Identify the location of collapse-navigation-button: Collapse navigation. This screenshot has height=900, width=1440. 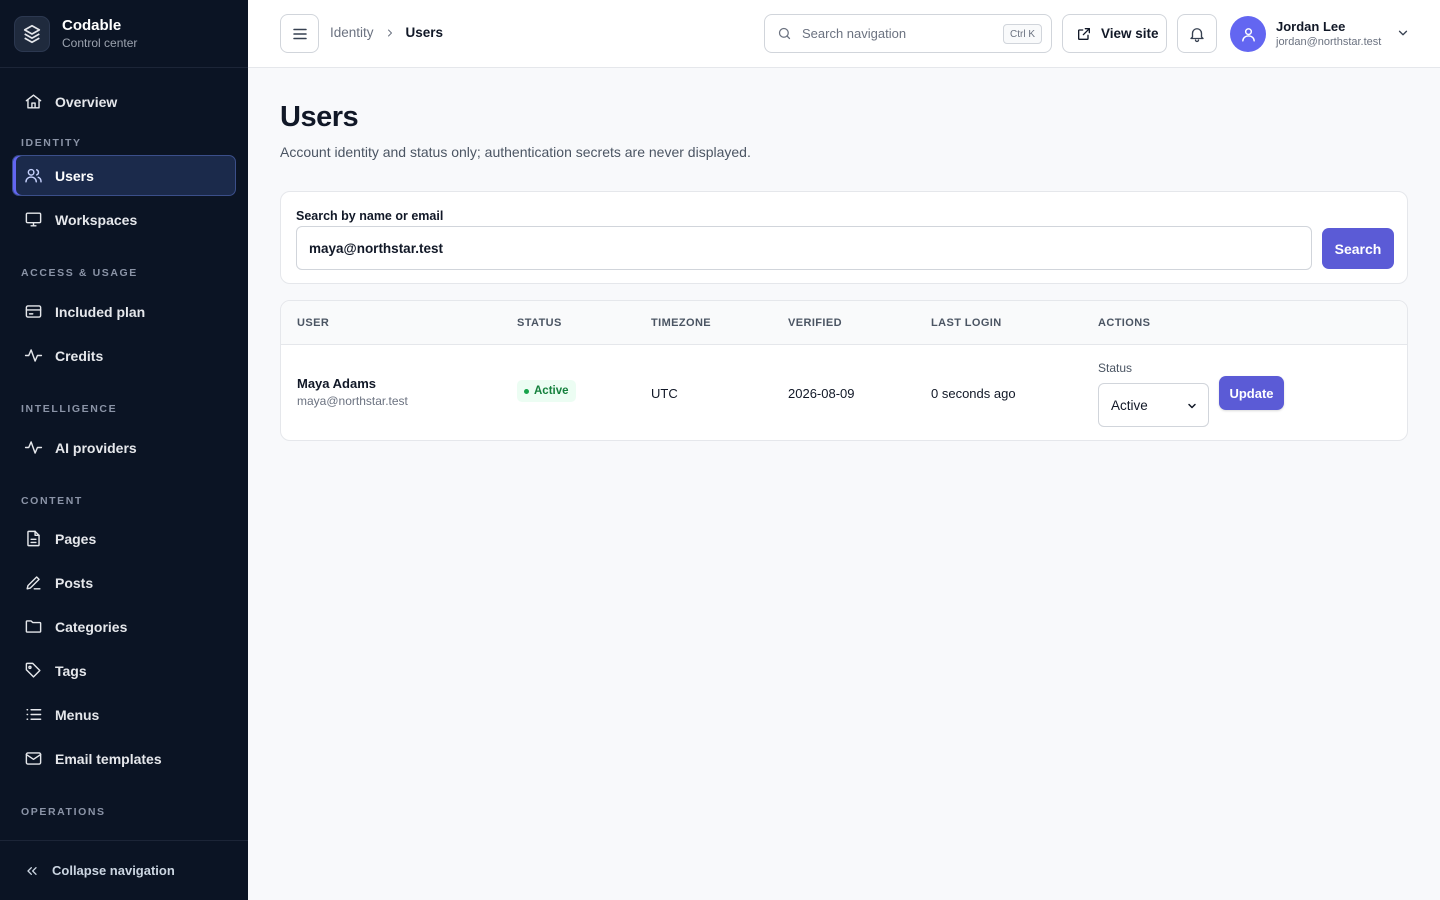
(124, 870).